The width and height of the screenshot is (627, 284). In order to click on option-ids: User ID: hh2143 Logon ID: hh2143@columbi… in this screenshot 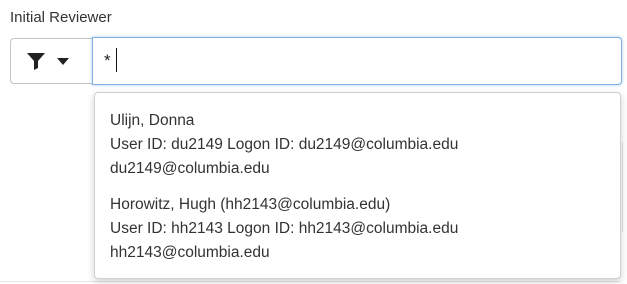, I will do `click(284, 228)`.